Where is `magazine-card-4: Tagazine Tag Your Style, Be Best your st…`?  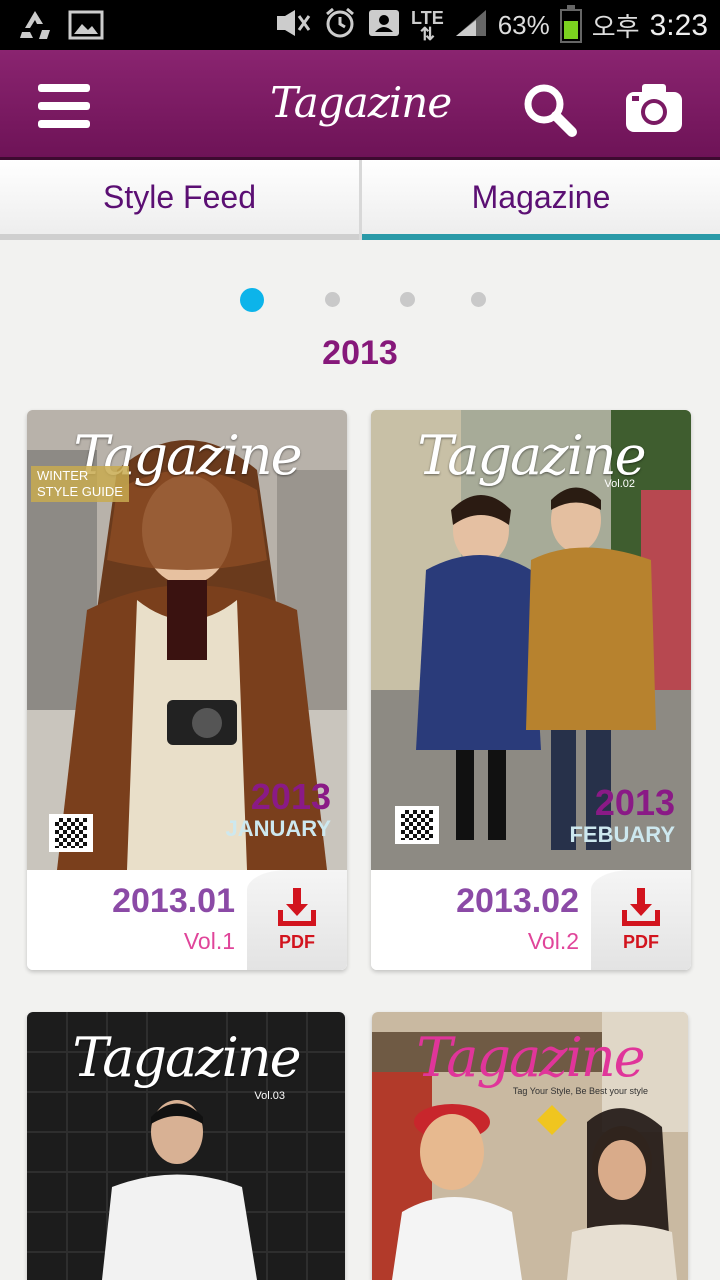 magazine-card-4: Tagazine Tag Your Style, Be Best your st… is located at coordinates (530, 1146).